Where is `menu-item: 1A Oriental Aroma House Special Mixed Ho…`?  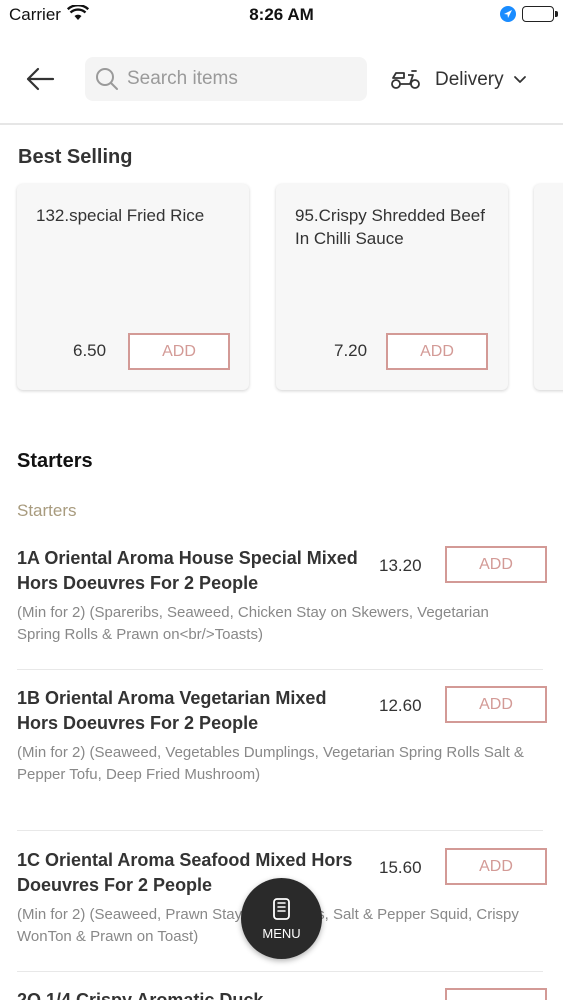 menu-item: 1A Oriental Aroma House Special Mixed Ho… is located at coordinates (281, 606).